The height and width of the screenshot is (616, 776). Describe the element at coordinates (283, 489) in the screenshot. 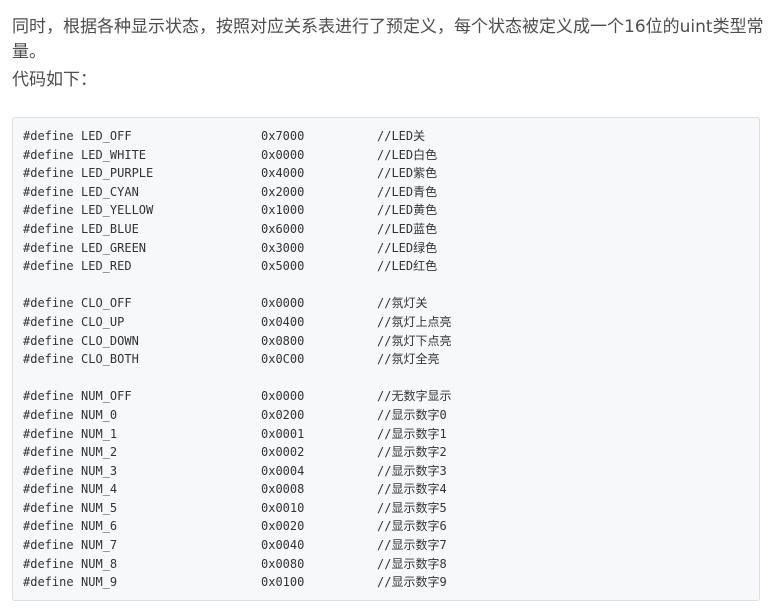

I see `constant-value: 0x0008` at that location.